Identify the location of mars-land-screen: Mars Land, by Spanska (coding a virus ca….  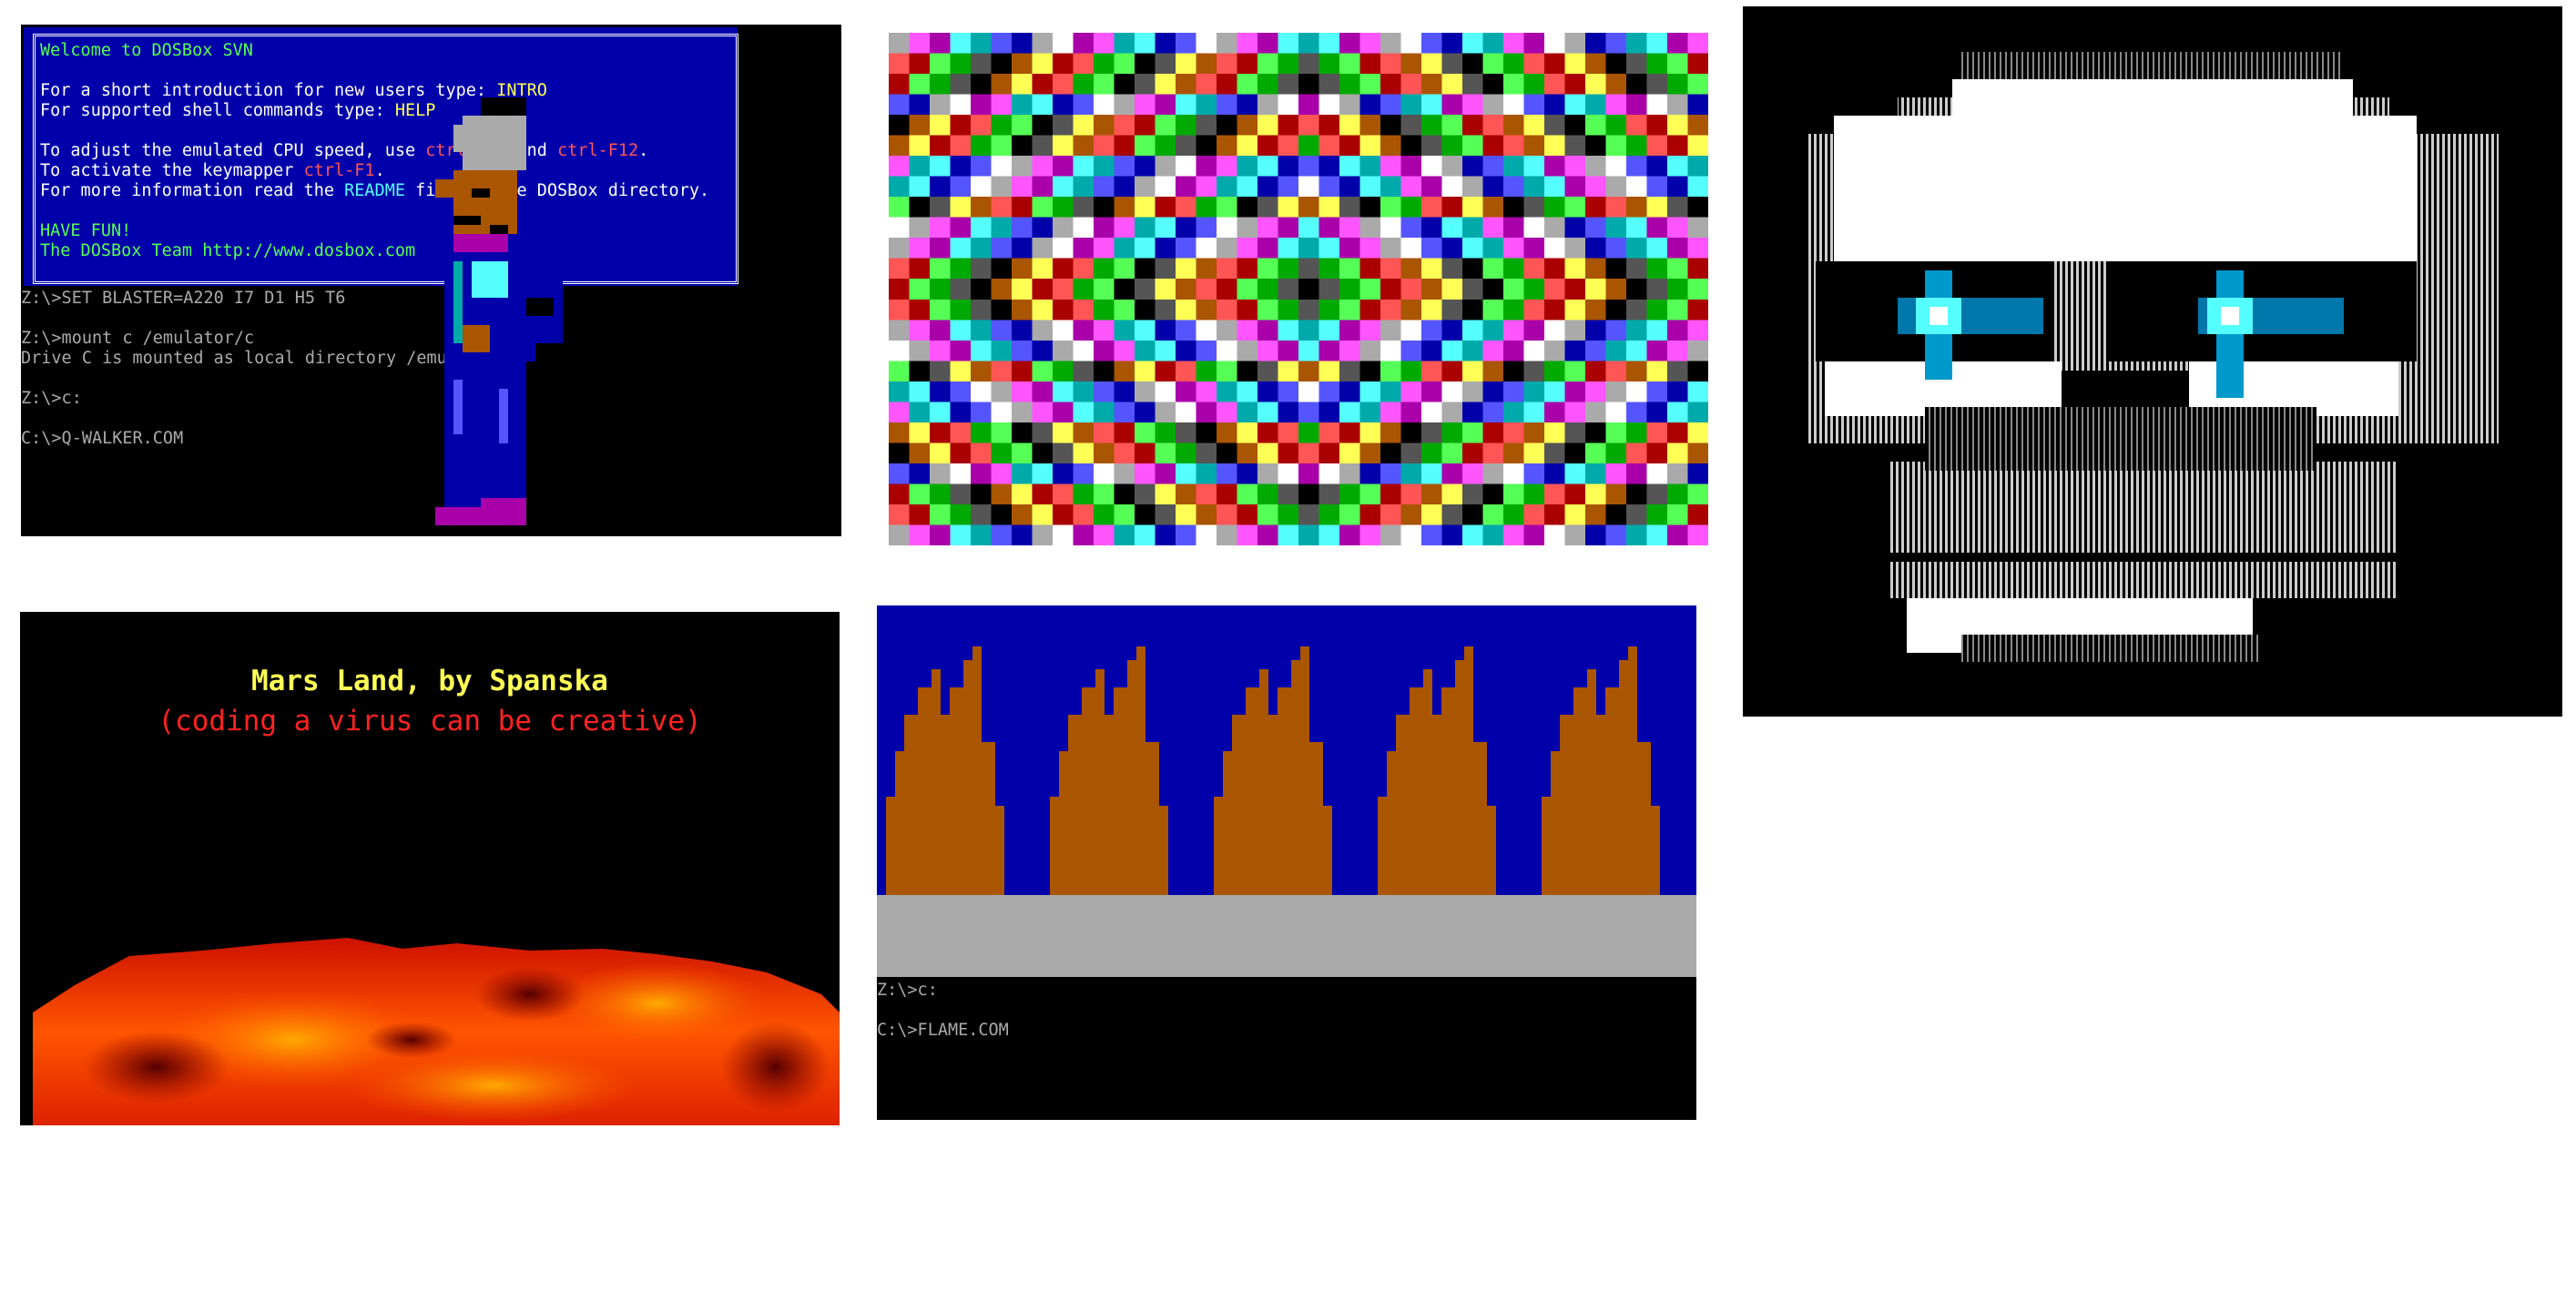
(430, 868).